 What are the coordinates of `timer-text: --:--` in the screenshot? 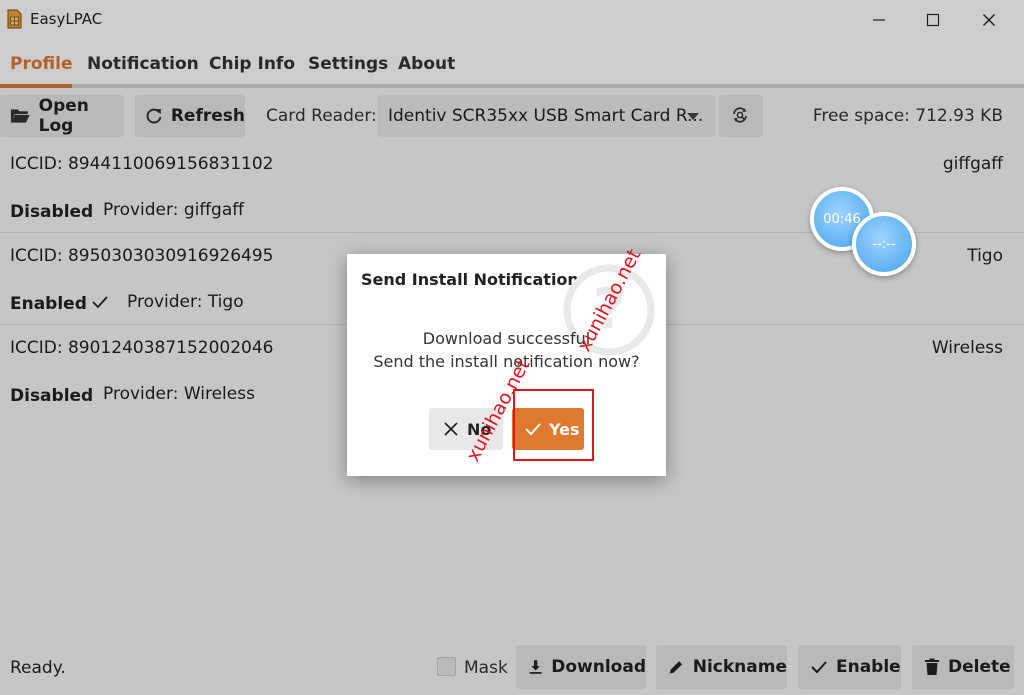 It's located at (884, 244).